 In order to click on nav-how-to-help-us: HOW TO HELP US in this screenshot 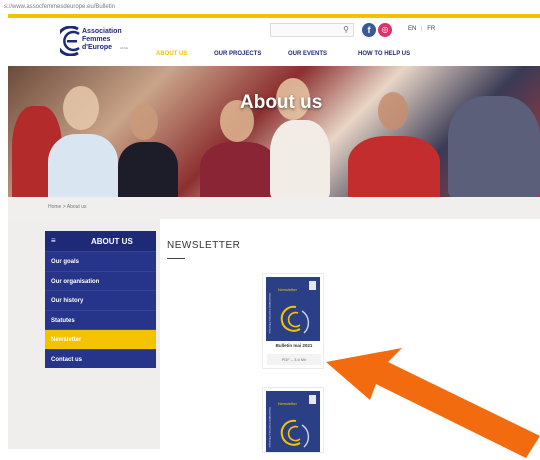, I will do `click(384, 54)`.